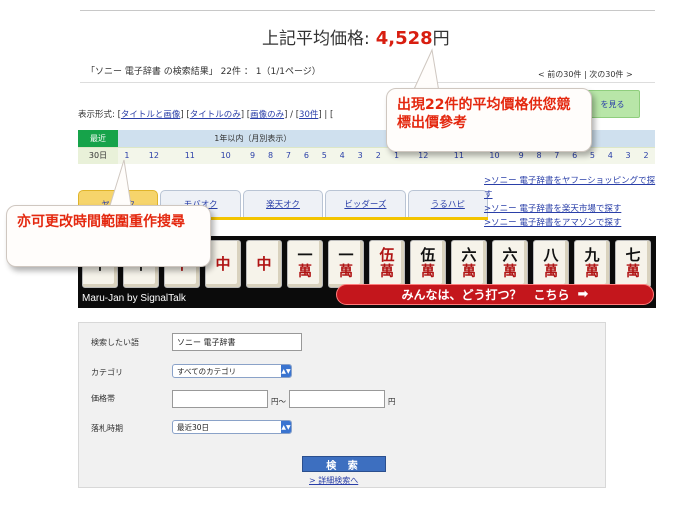 The width and height of the screenshot is (682, 509). Describe the element at coordinates (107, 428) in the screenshot. I see `period-label: 落札時期` at that location.